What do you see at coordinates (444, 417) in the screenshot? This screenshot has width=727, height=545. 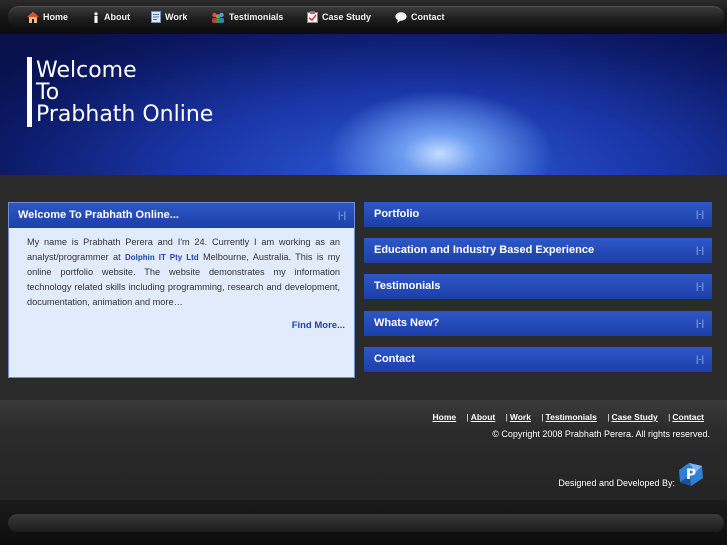 I see `footer-link-home: Home` at bounding box center [444, 417].